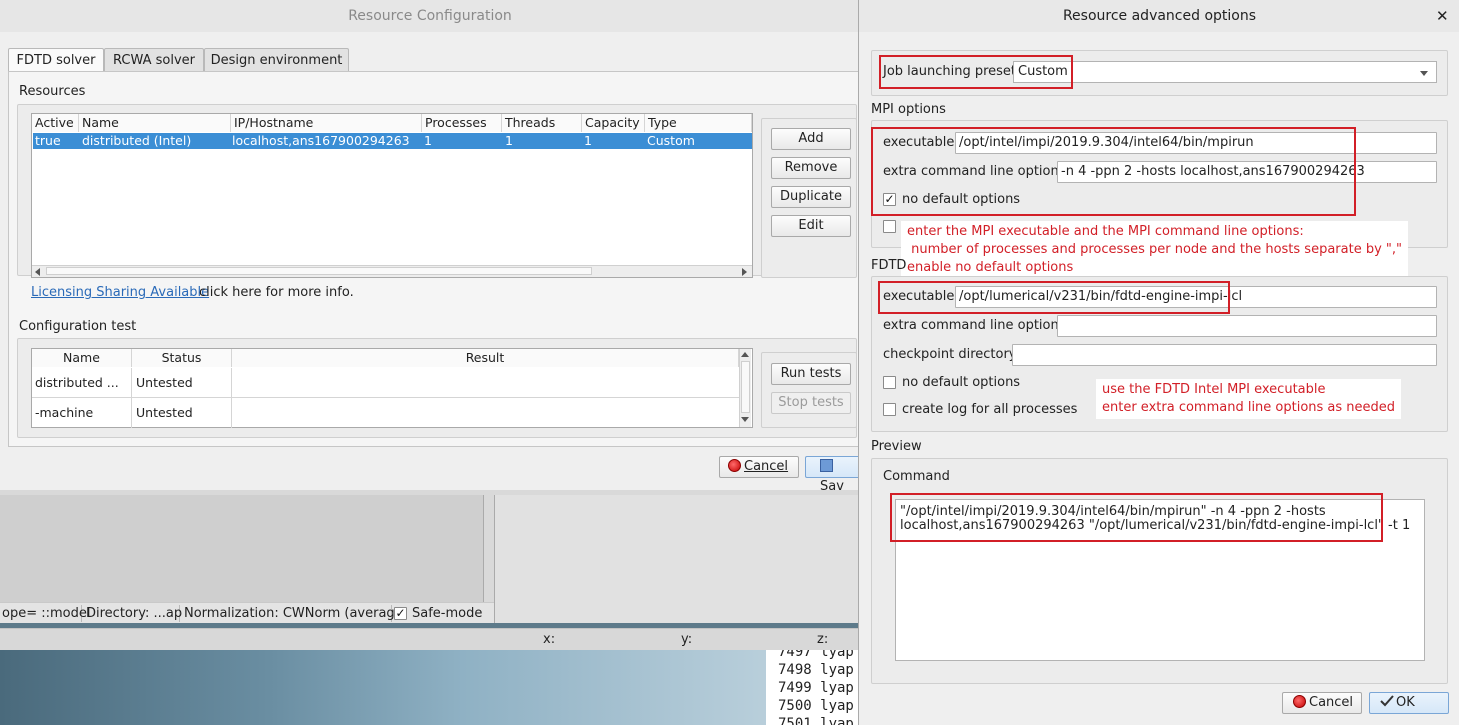 The height and width of the screenshot is (725, 1459). Describe the element at coordinates (908, 109) in the screenshot. I see `mpi-options-label: MPI options` at that location.